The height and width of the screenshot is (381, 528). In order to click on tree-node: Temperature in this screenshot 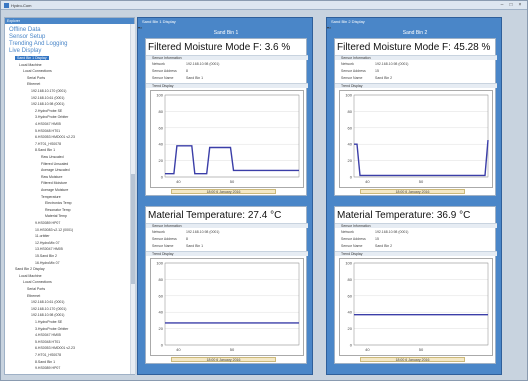, I will do `click(51, 197)`.